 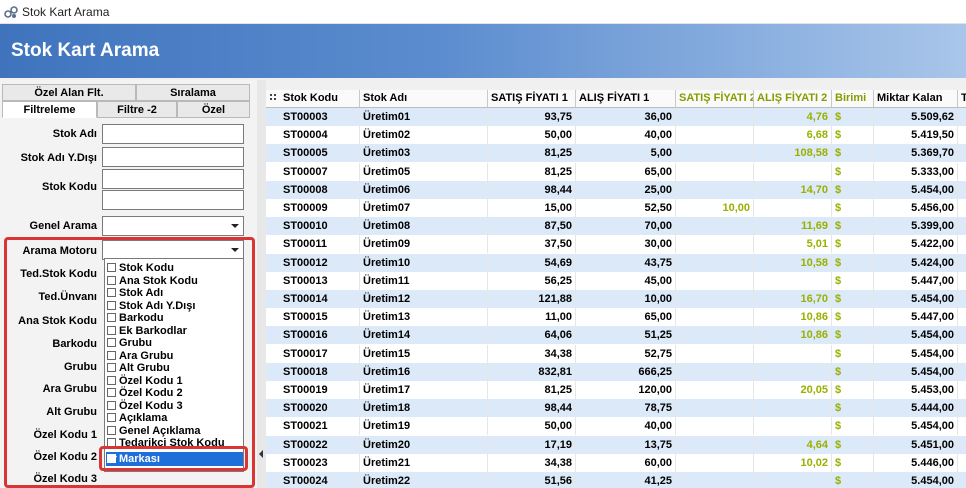 What do you see at coordinates (137, 418) in the screenshot?
I see `option-description: Açıklama` at bounding box center [137, 418].